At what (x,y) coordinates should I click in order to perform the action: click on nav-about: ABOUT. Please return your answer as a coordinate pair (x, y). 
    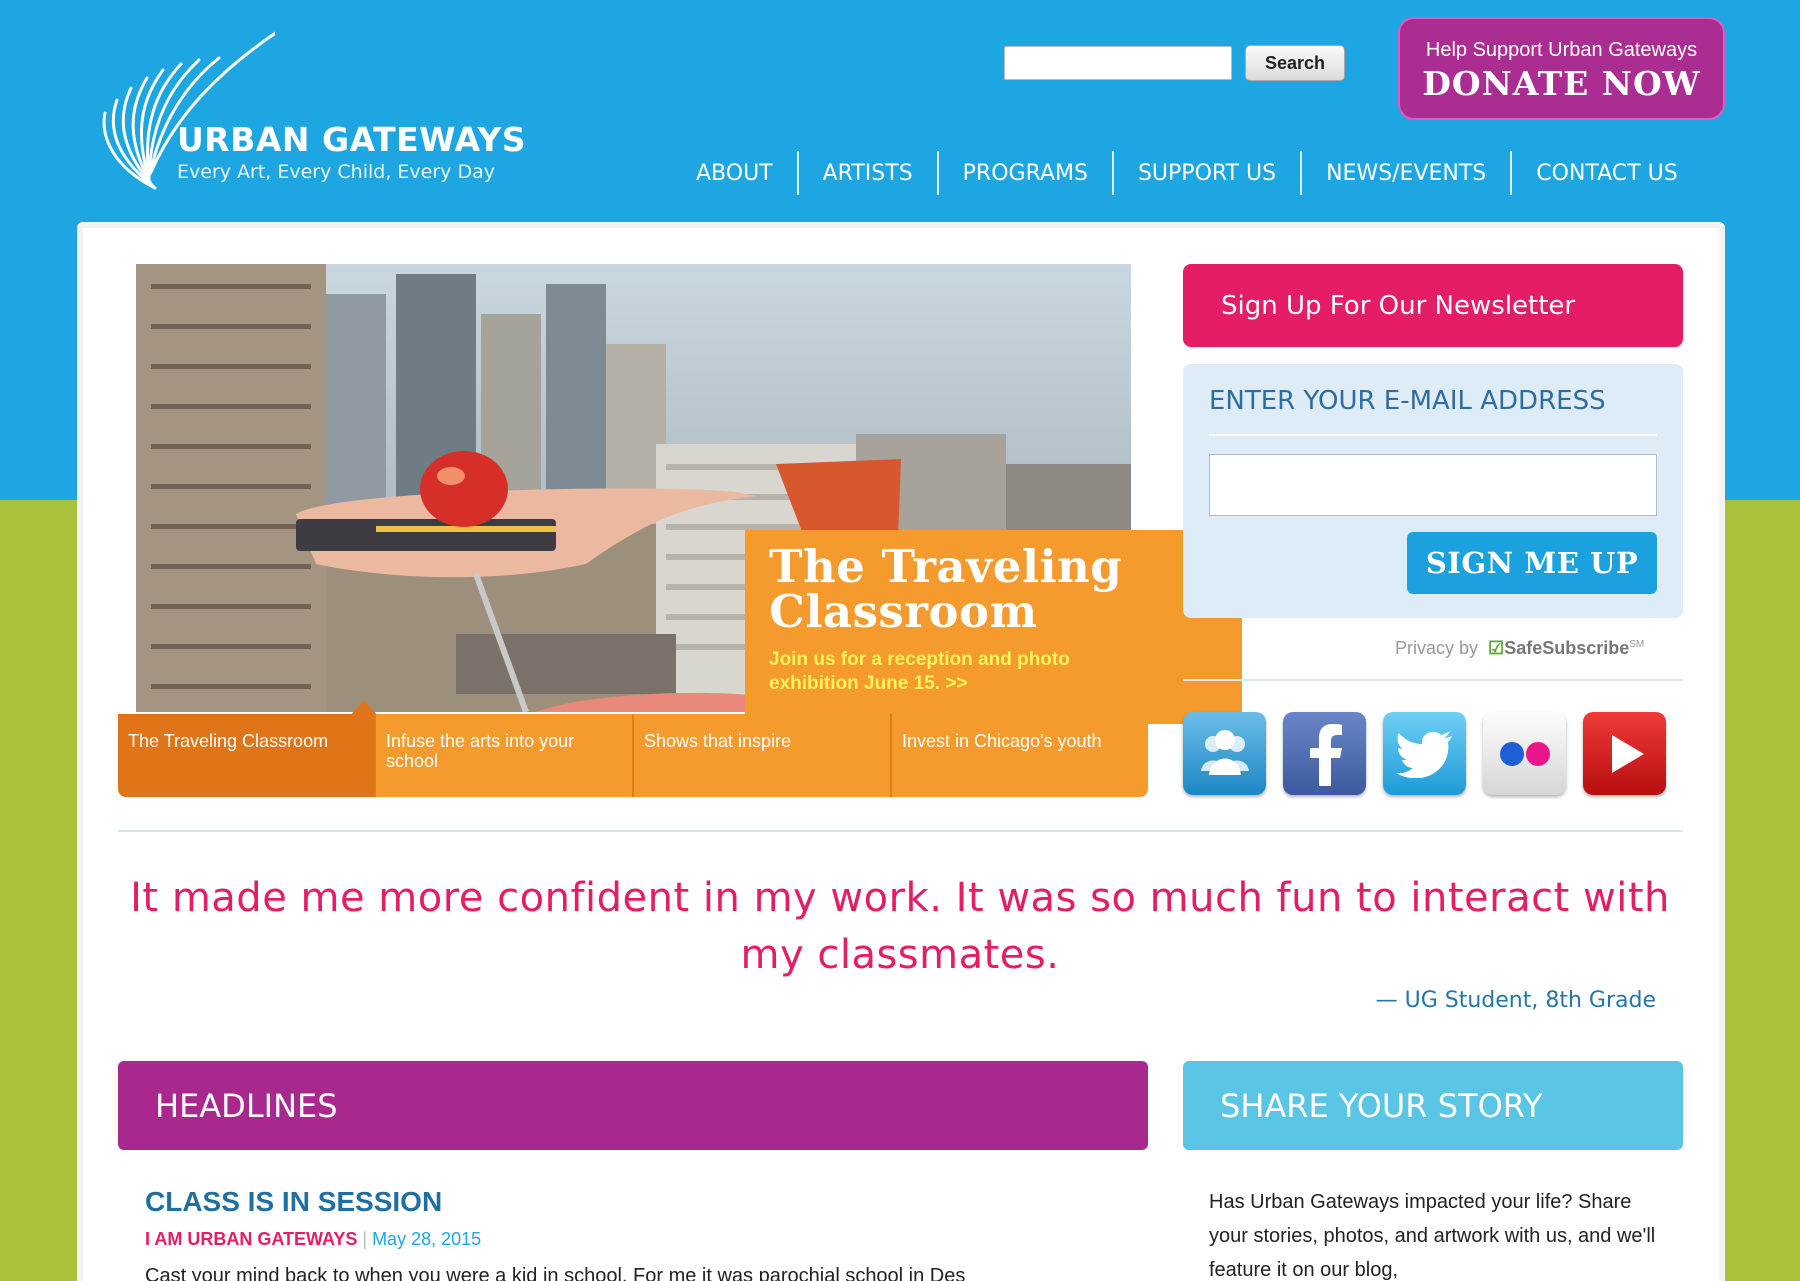
    Looking at the image, I should click on (734, 173).